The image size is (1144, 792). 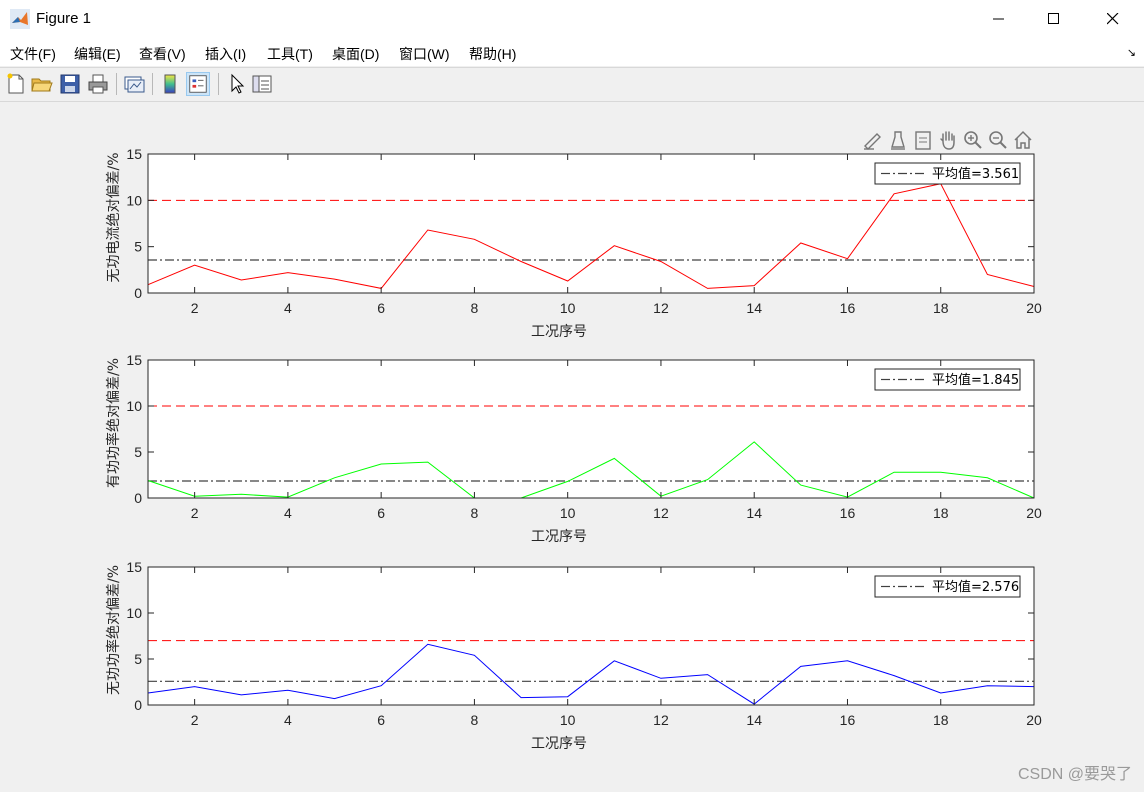 I want to click on close-icon, so click(x=1113, y=19).